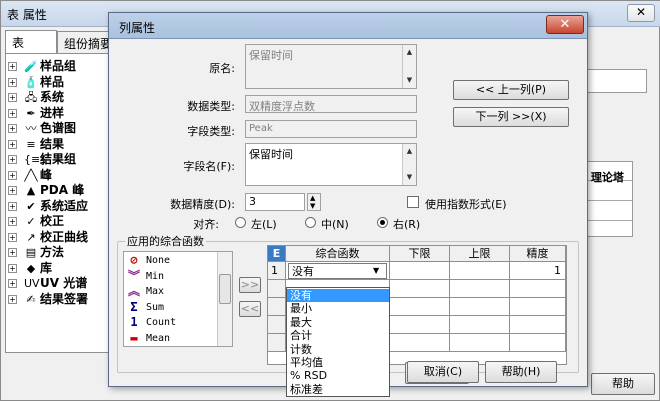 The width and height of the screenshot is (660, 401). I want to click on tree-item: 〰色谱图, so click(50, 128).